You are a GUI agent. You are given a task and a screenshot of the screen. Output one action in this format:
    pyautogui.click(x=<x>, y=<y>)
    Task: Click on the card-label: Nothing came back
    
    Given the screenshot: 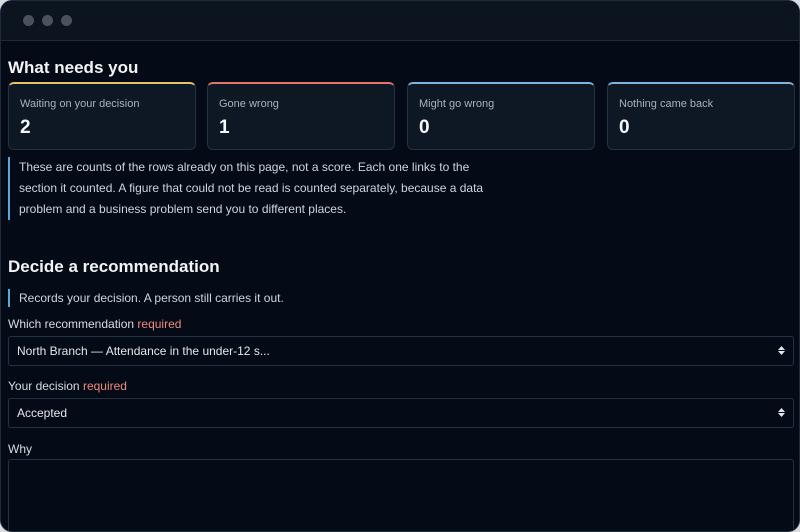 What is the action you would take?
    pyautogui.click(x=666, y=104)
    